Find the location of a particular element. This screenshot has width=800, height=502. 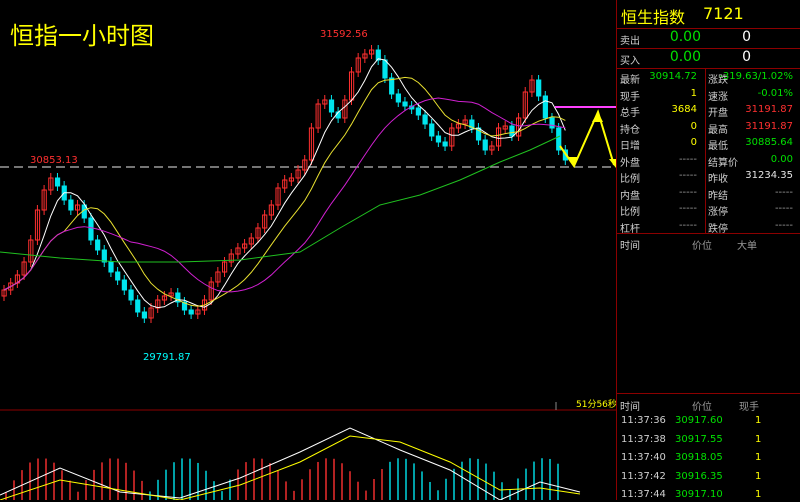

tick-time: 11:37:40 is located at coordinates (643, 457).